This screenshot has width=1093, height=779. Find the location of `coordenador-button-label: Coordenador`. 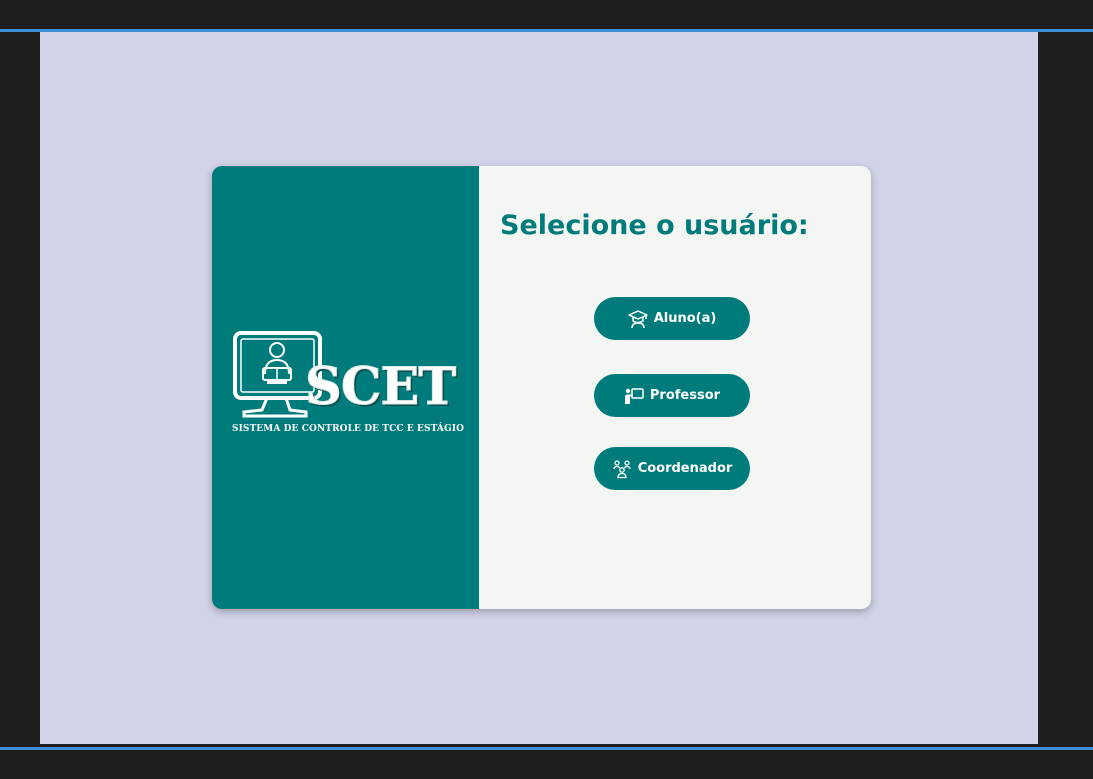

coordenador-button-label: Coordenador is located at coordinates (685, 468).